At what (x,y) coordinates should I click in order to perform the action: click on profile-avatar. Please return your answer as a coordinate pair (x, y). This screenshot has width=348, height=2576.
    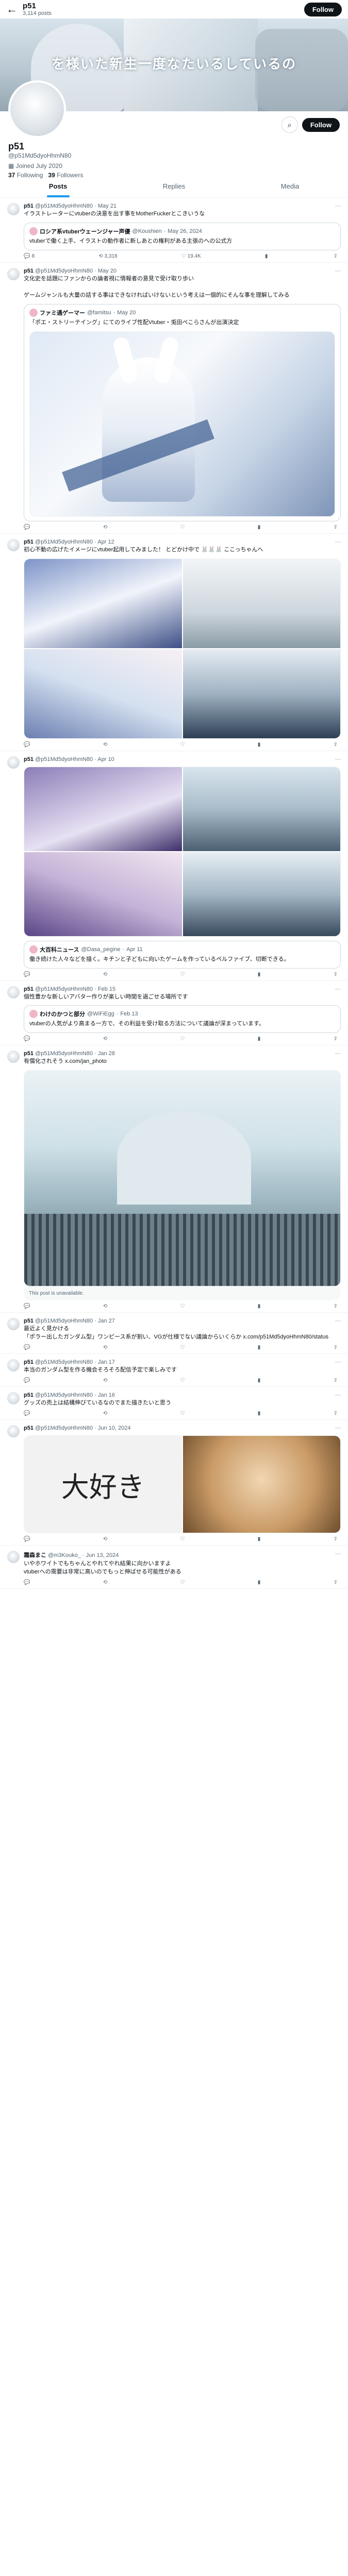
    Looking at the image, I should click on (37, 109).